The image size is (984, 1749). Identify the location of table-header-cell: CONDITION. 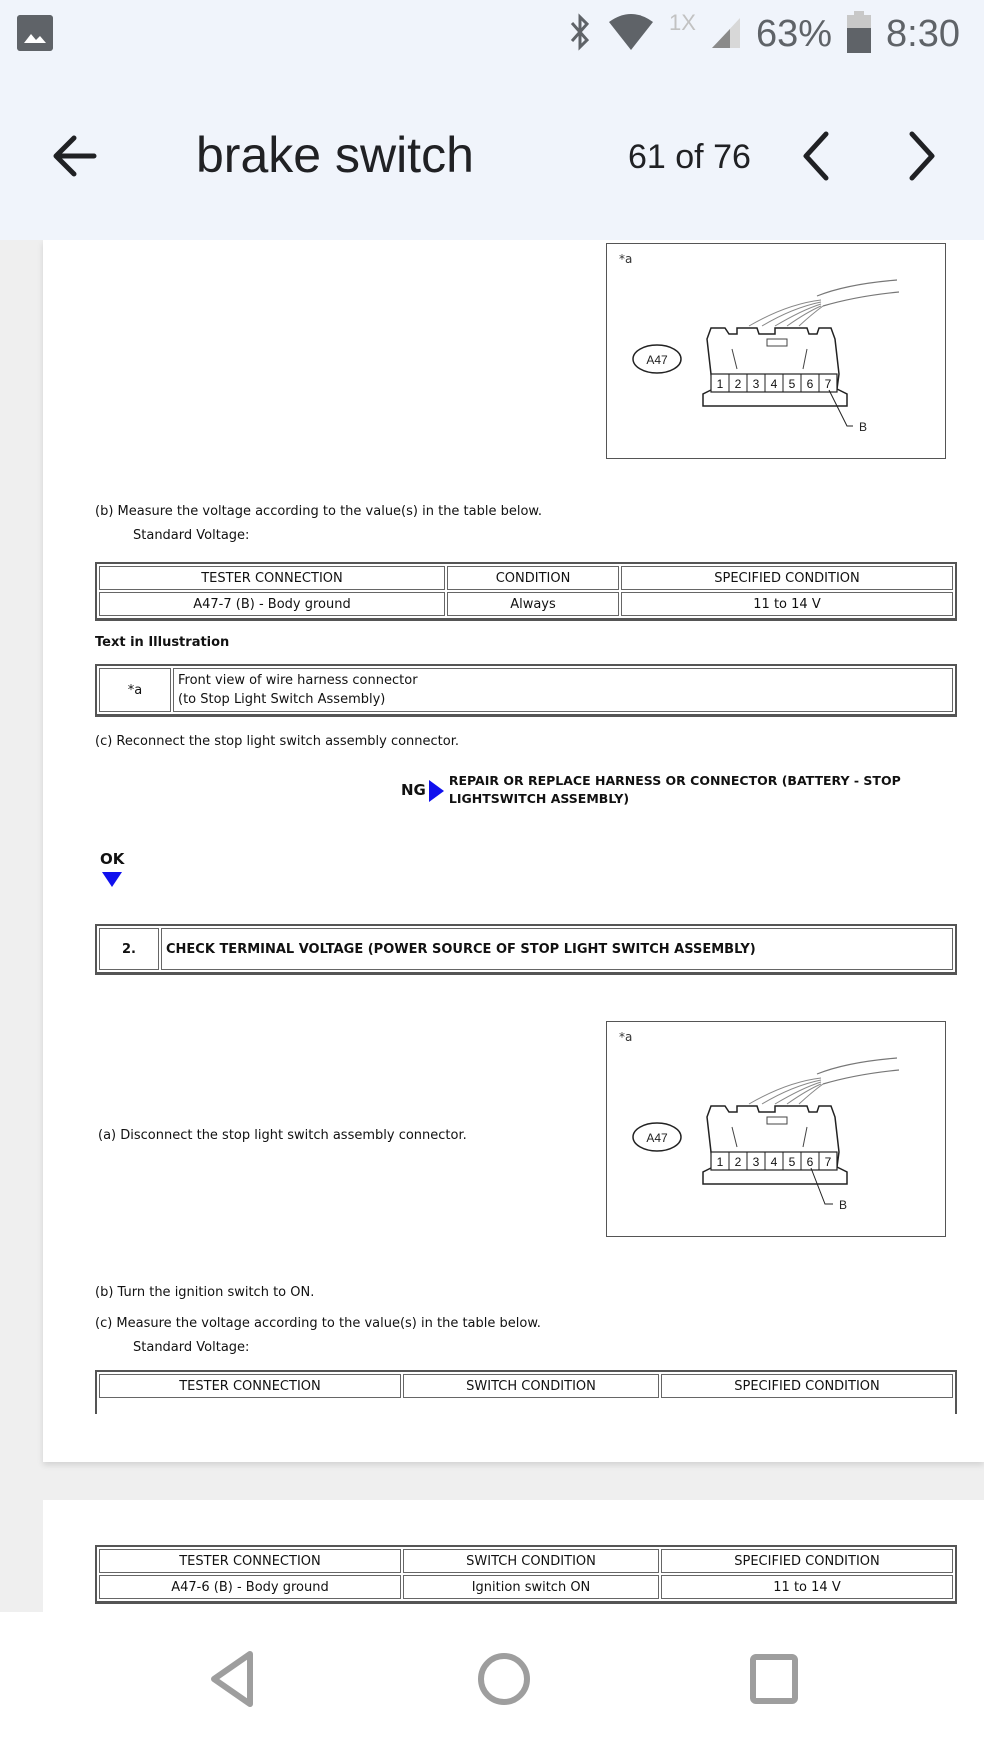
(533, 578).